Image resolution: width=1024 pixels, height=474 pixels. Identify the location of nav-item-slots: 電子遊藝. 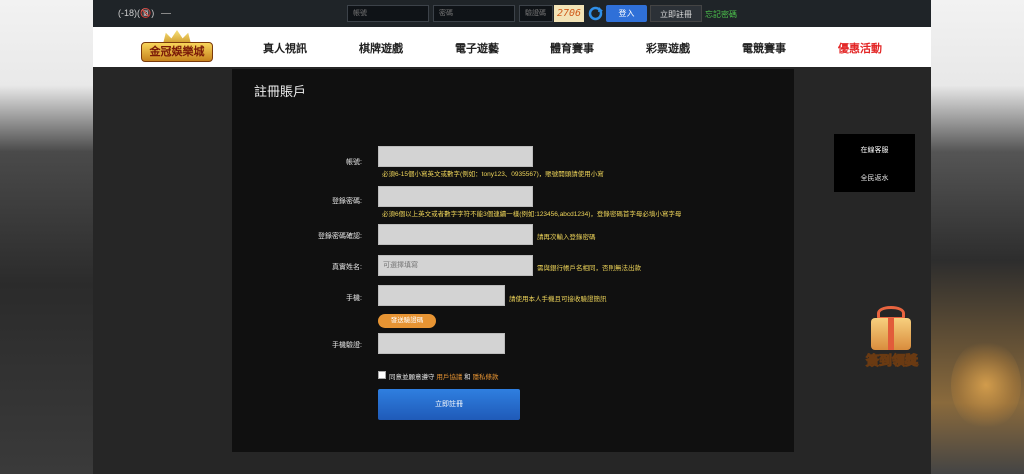
(477, 48).